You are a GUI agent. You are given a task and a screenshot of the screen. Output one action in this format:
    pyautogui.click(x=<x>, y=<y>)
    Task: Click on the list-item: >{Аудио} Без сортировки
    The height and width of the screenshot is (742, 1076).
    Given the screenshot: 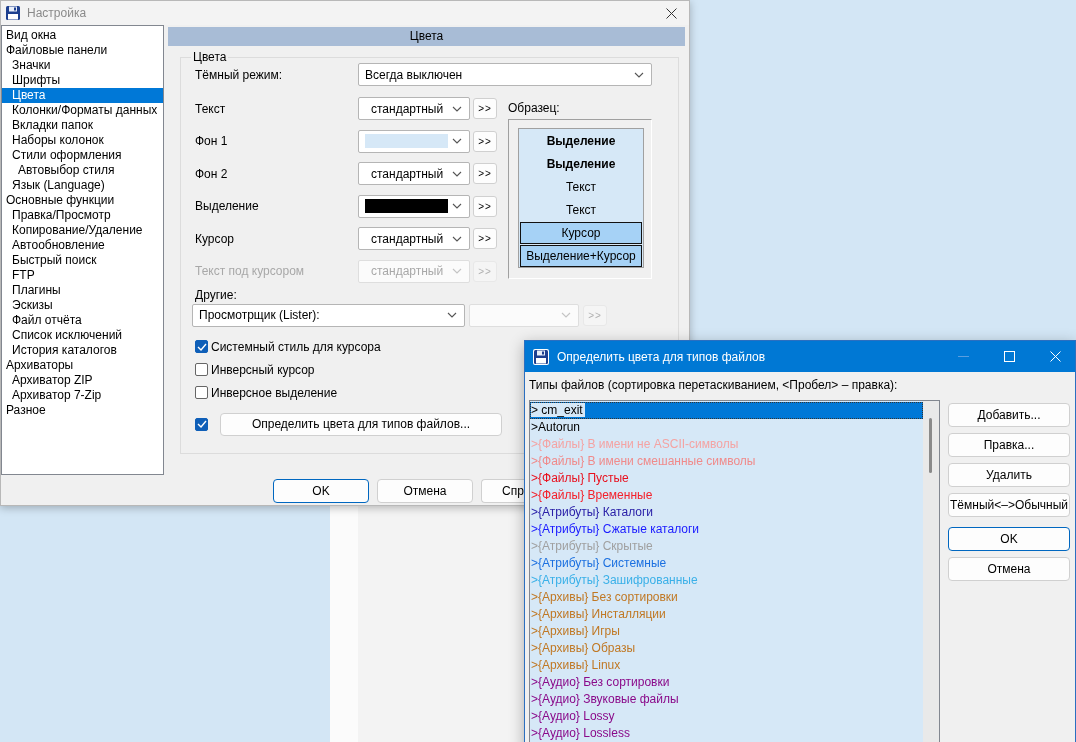 What is the action you would take?
    pyautogui.click(x=726, y=682)
    